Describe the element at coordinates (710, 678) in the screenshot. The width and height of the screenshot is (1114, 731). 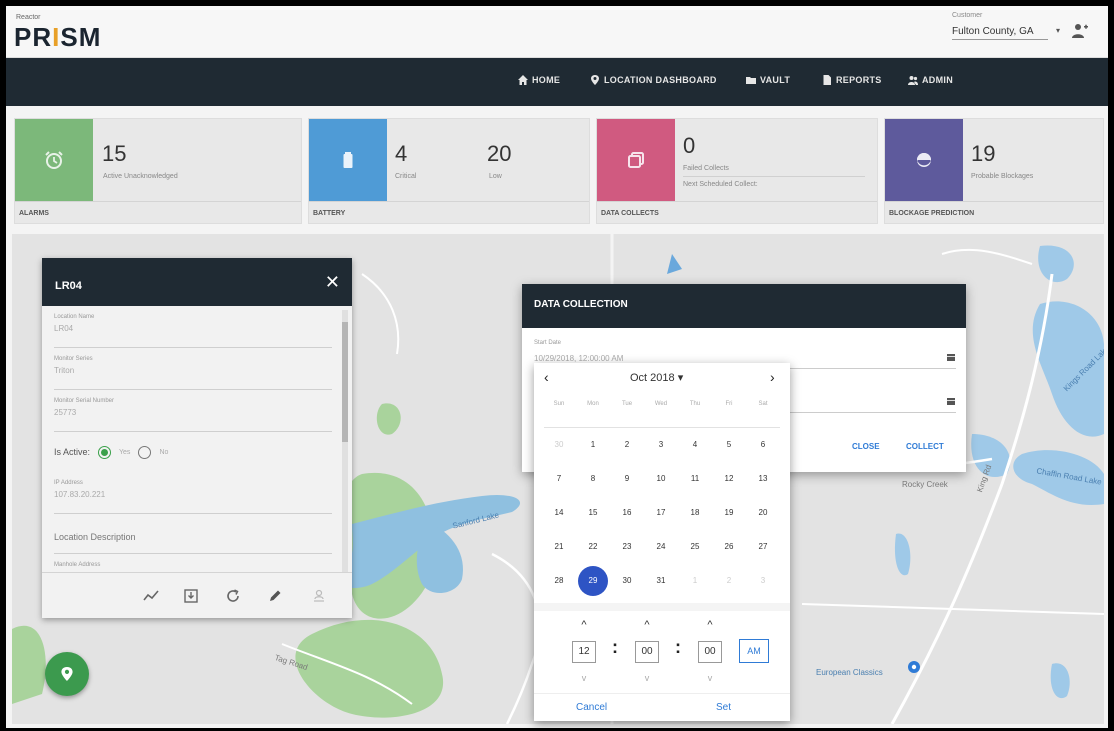
I see `second-down-button: v` at that location.